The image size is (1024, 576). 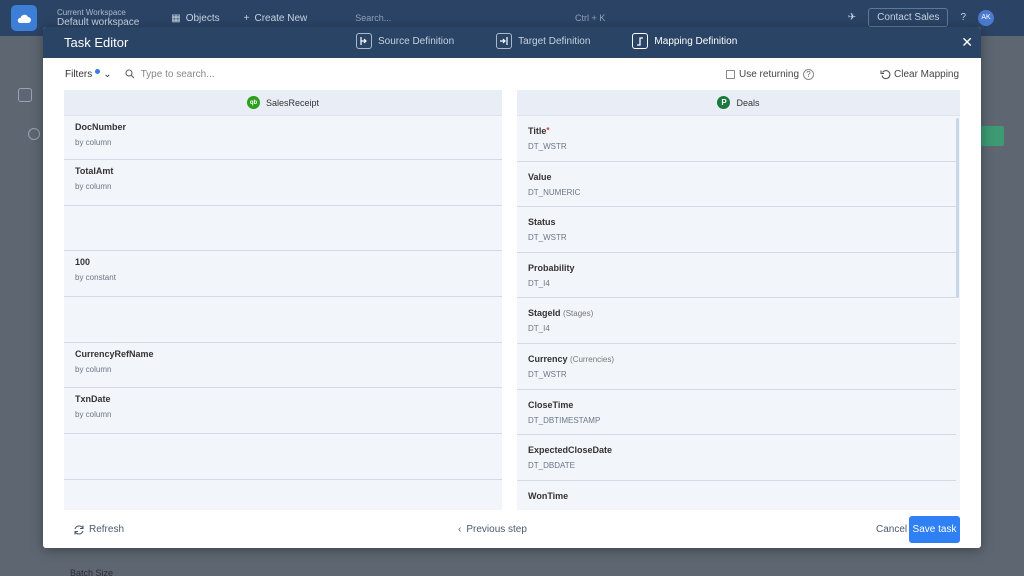 I want to click on previous-step-button: ‹ Previous step, so click(x=492, y=529).